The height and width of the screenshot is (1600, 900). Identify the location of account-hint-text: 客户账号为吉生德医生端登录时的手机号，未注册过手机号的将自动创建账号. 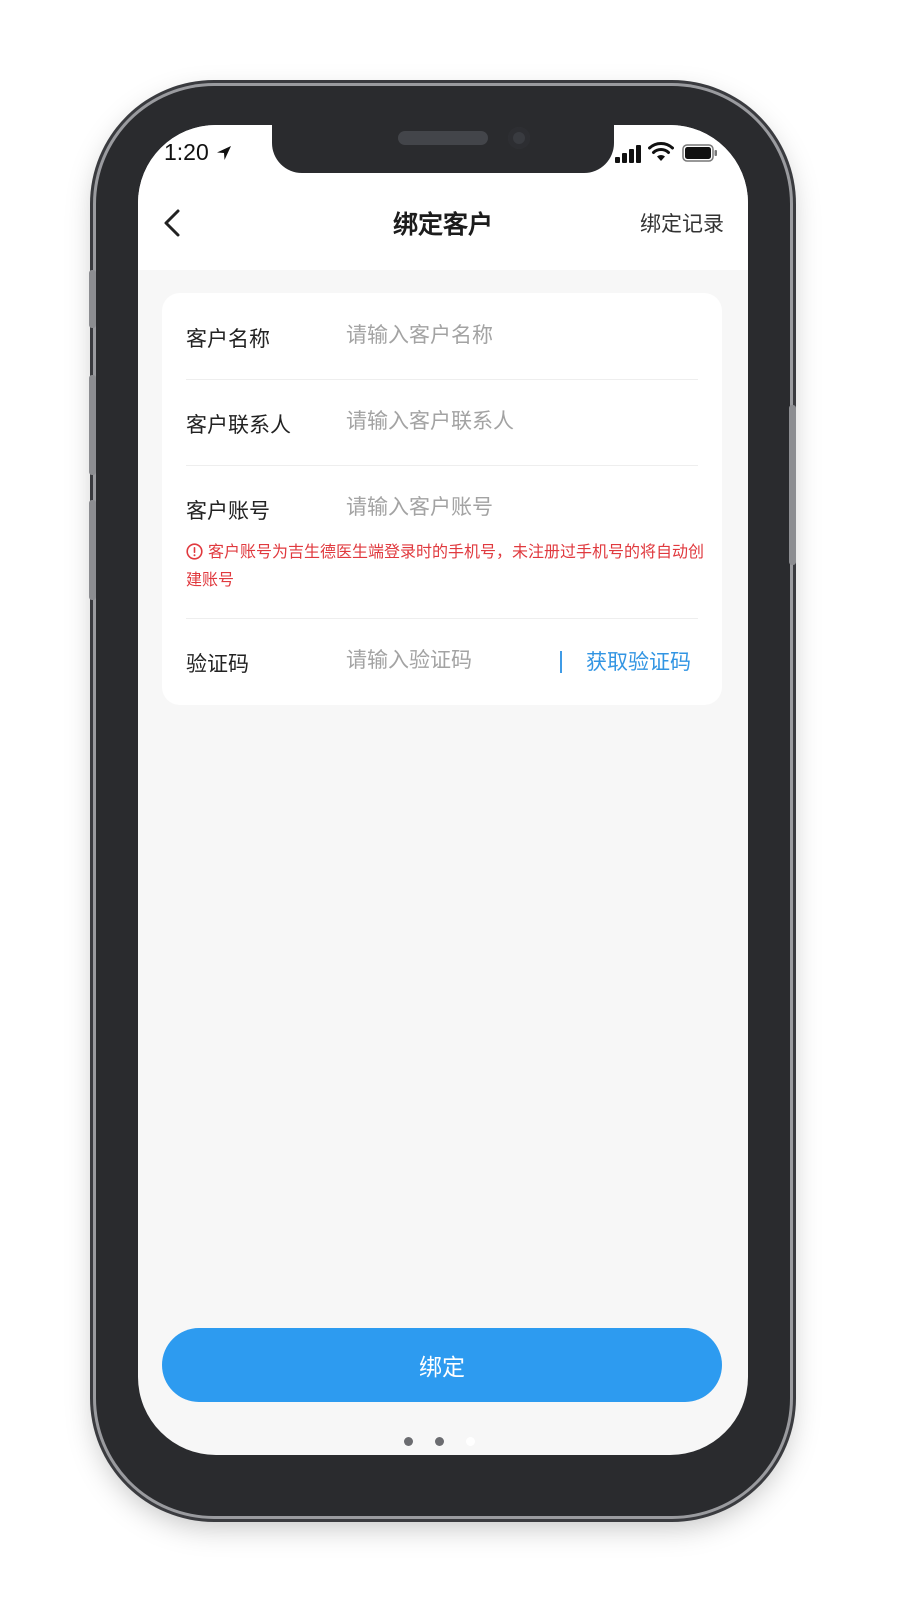
(445, 565).